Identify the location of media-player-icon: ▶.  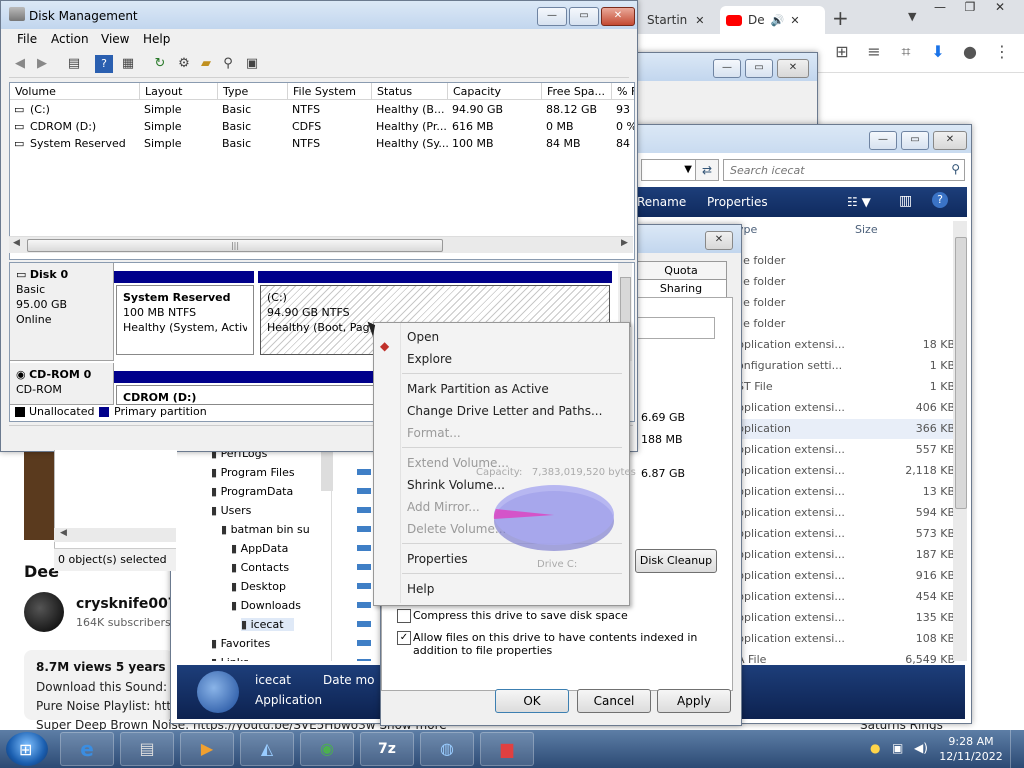
(207, 749).